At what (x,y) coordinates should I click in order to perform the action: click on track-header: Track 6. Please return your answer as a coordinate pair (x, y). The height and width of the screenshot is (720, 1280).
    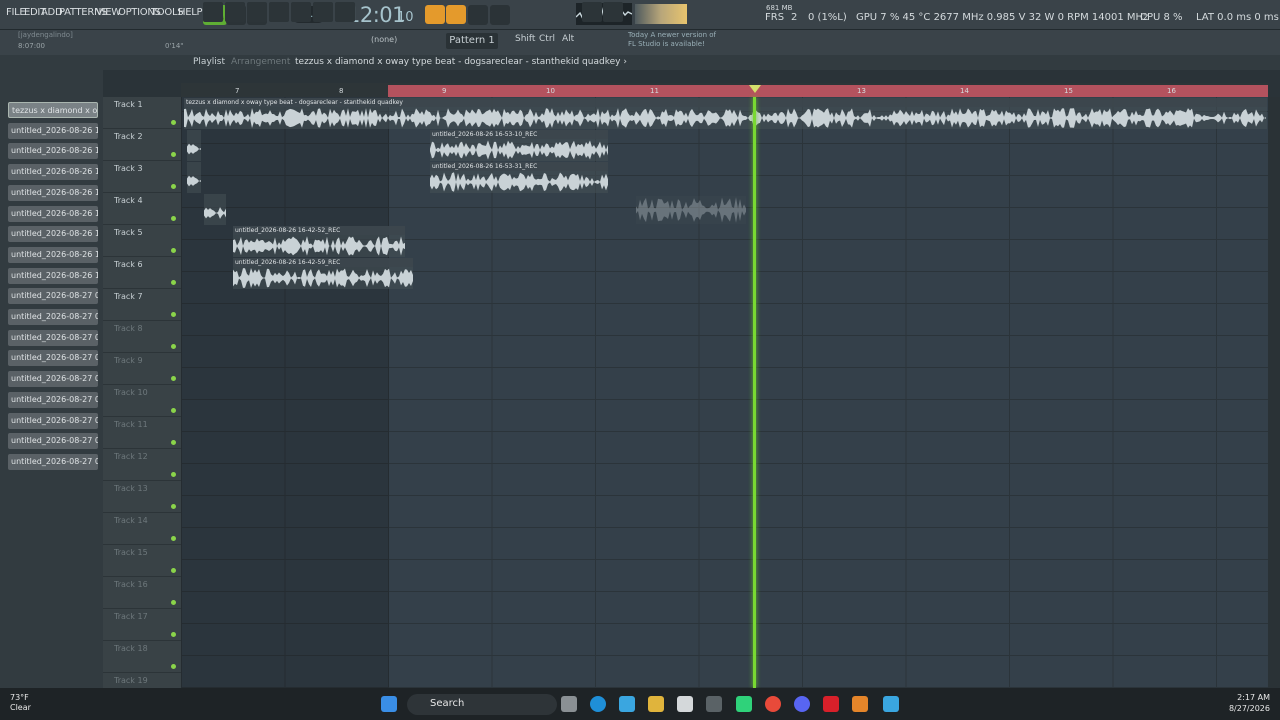
    Looking at the image, I should click on (142, 273).